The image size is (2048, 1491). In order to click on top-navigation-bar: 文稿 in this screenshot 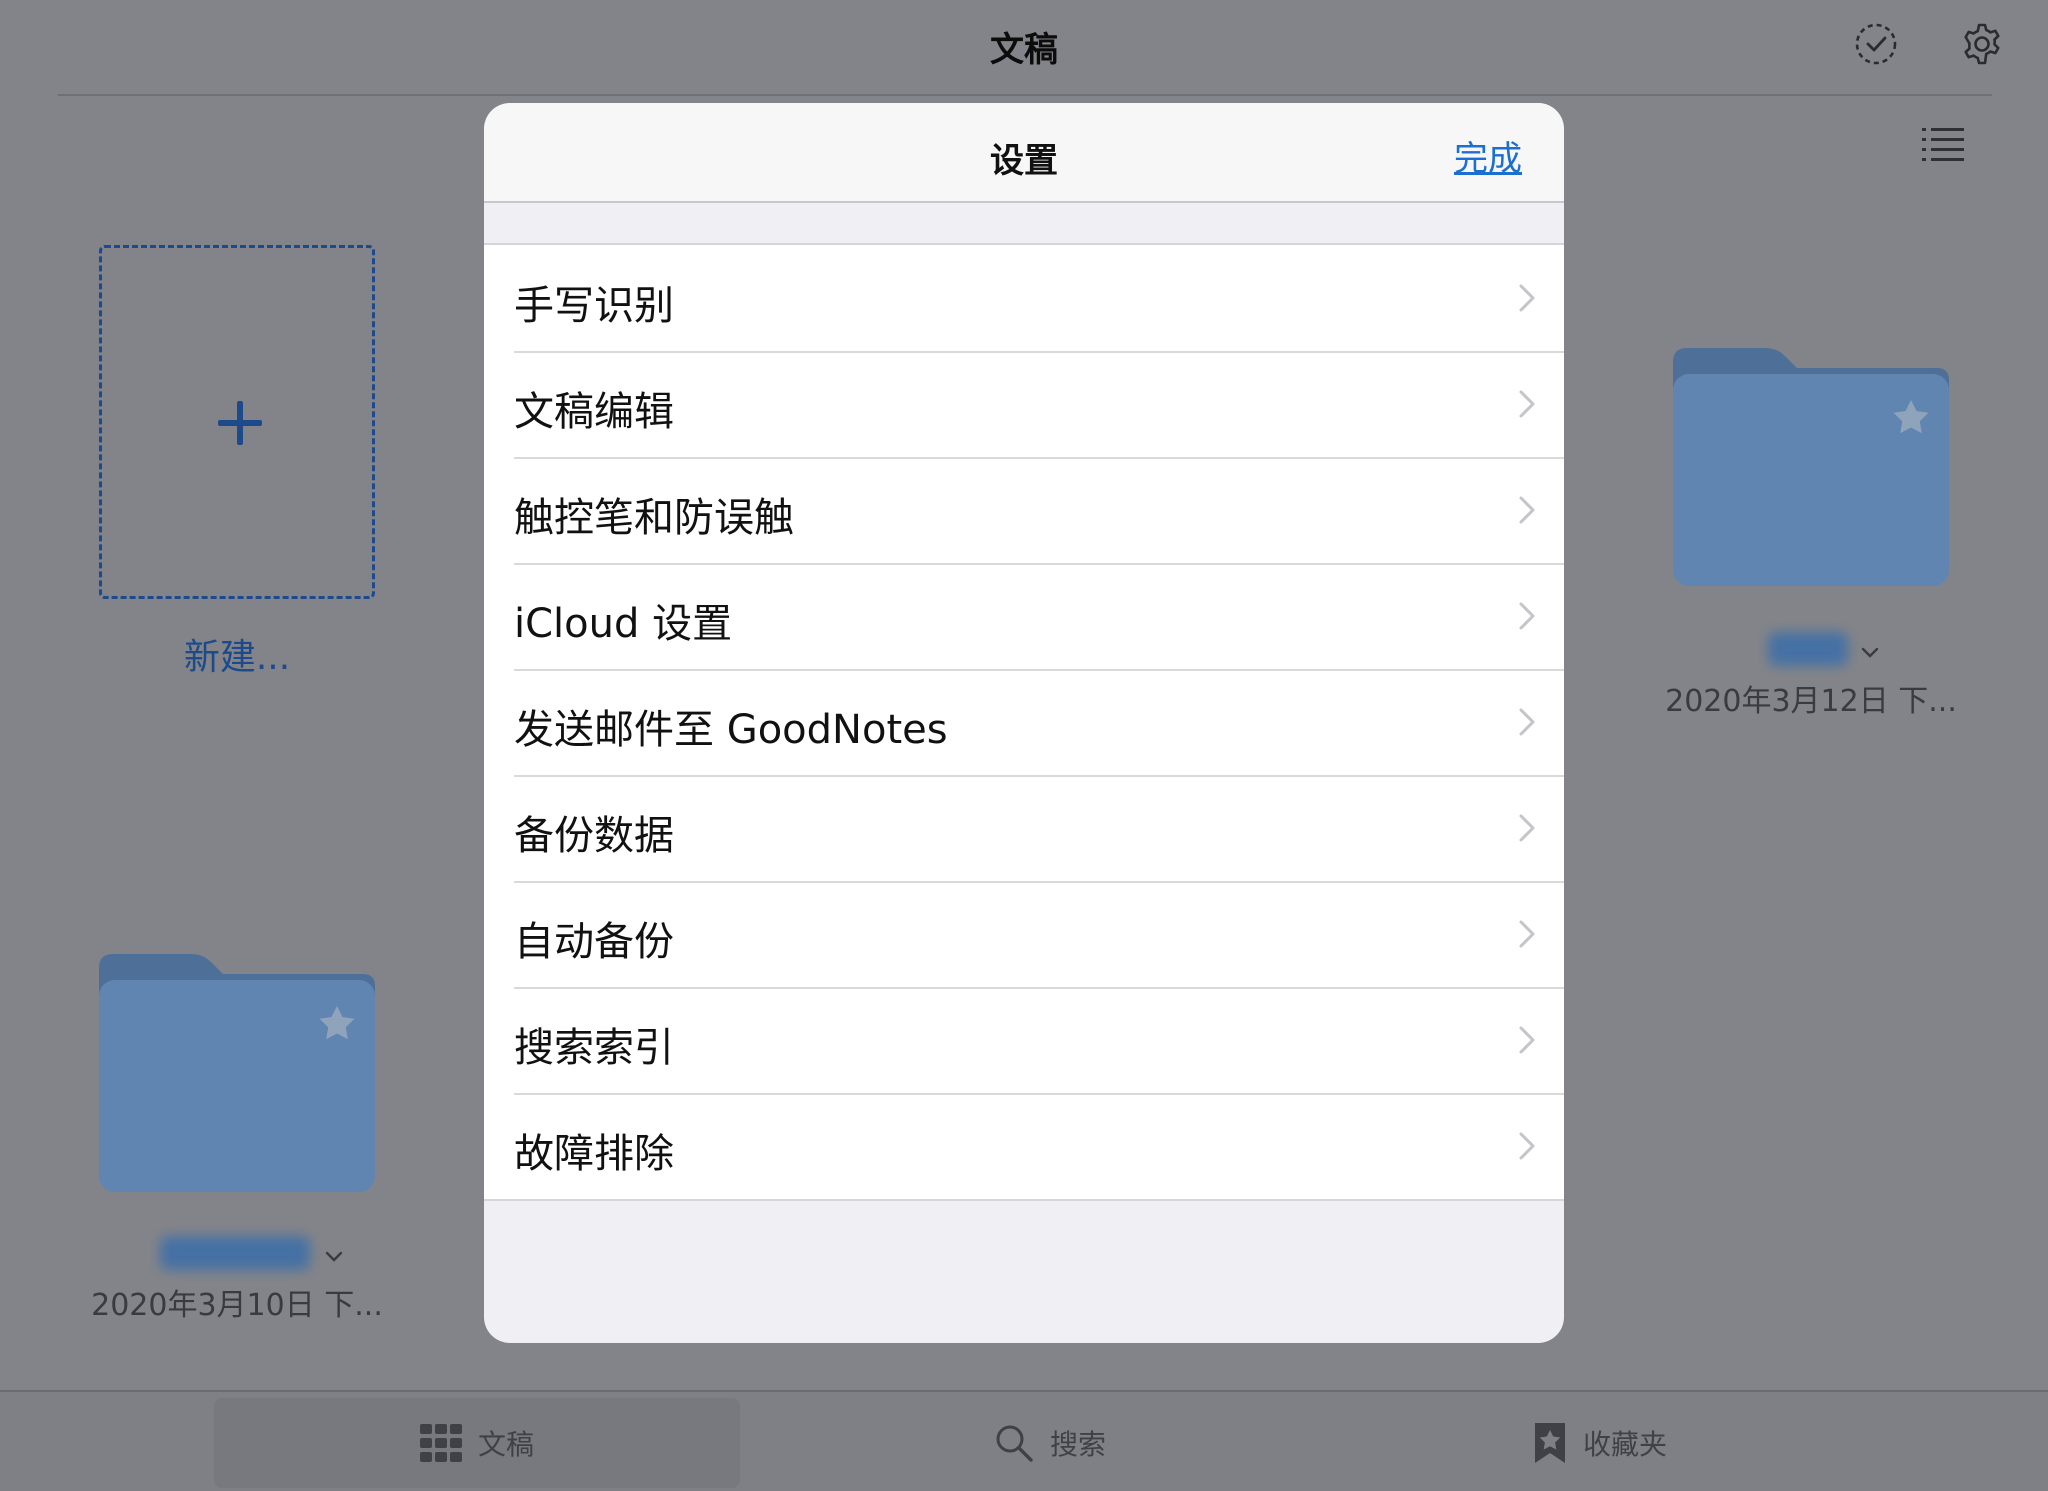, I will do `click(1024, 48)`.